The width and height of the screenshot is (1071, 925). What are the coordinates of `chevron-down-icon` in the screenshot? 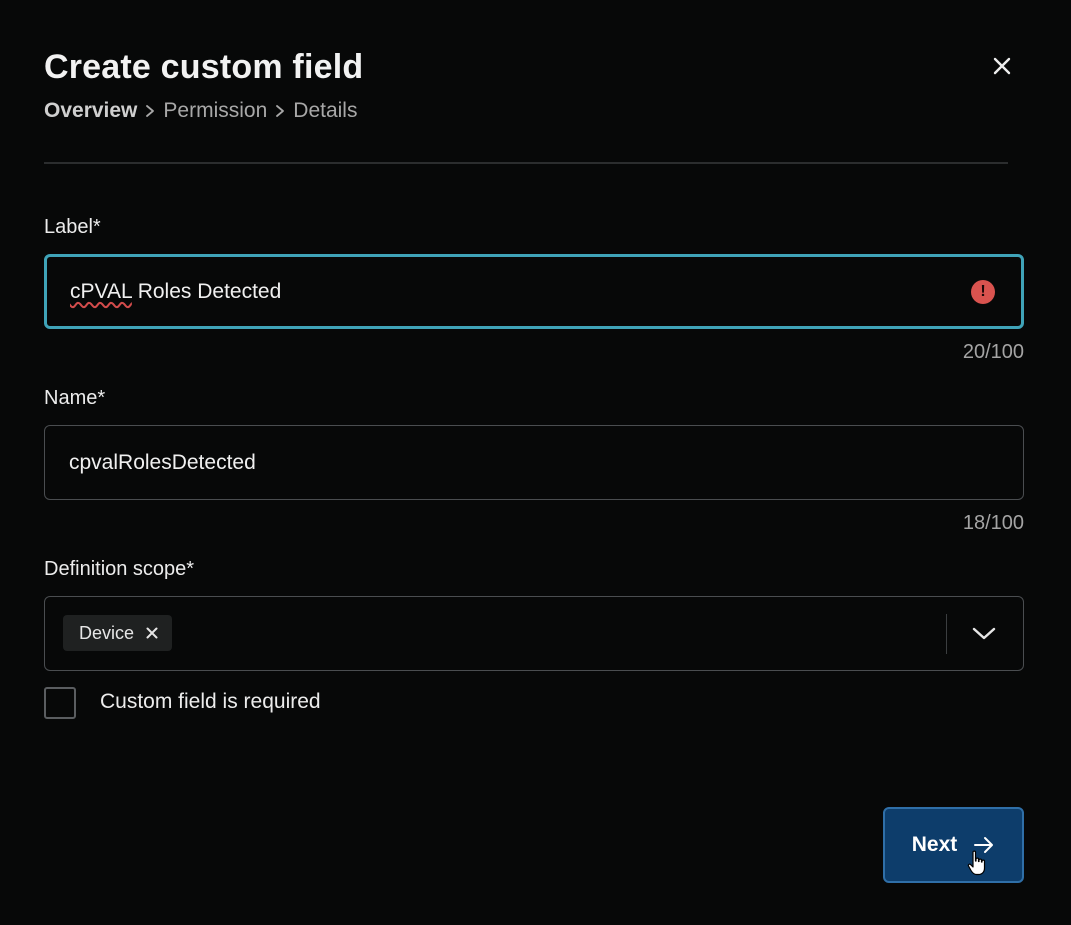 It's located at (984, 633).